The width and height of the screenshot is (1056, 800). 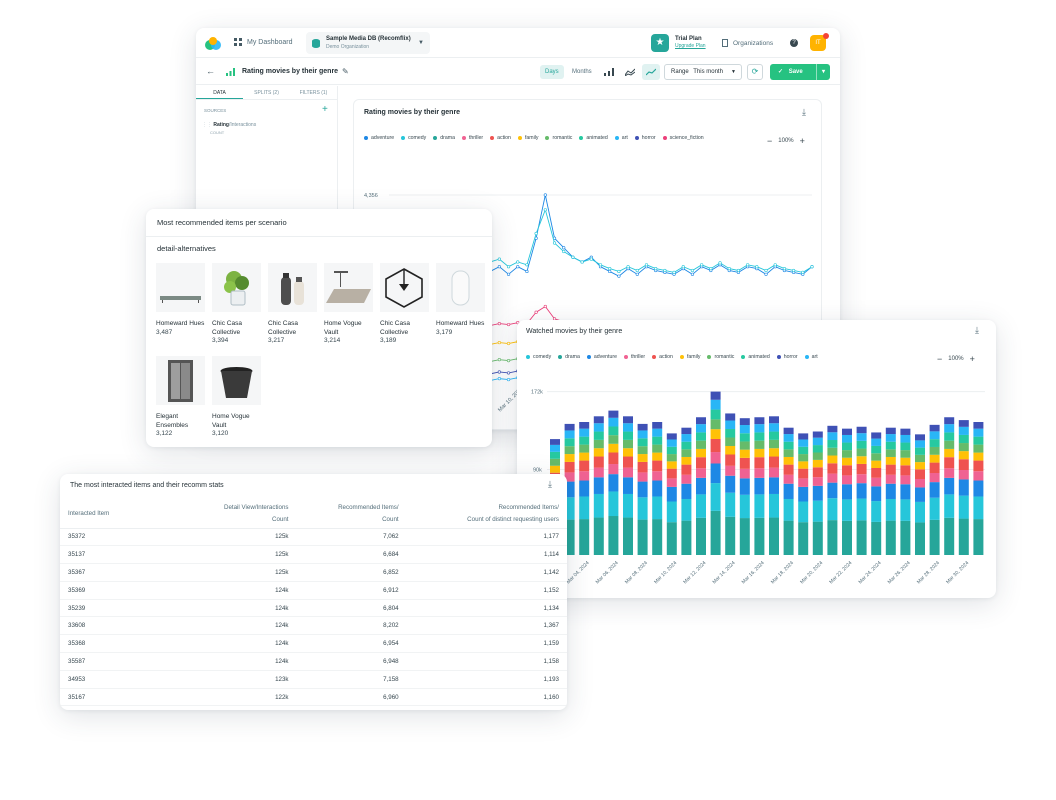 I want to click on line-chart-type-button, so click(x=651, y=72).